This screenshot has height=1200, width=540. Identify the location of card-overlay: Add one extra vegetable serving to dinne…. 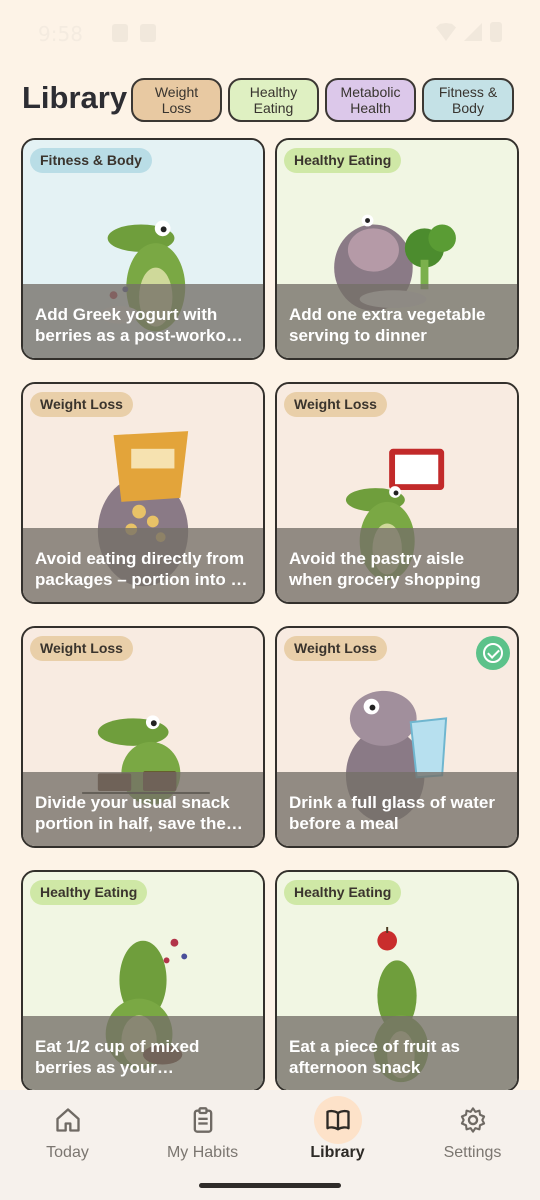
(397, 321).